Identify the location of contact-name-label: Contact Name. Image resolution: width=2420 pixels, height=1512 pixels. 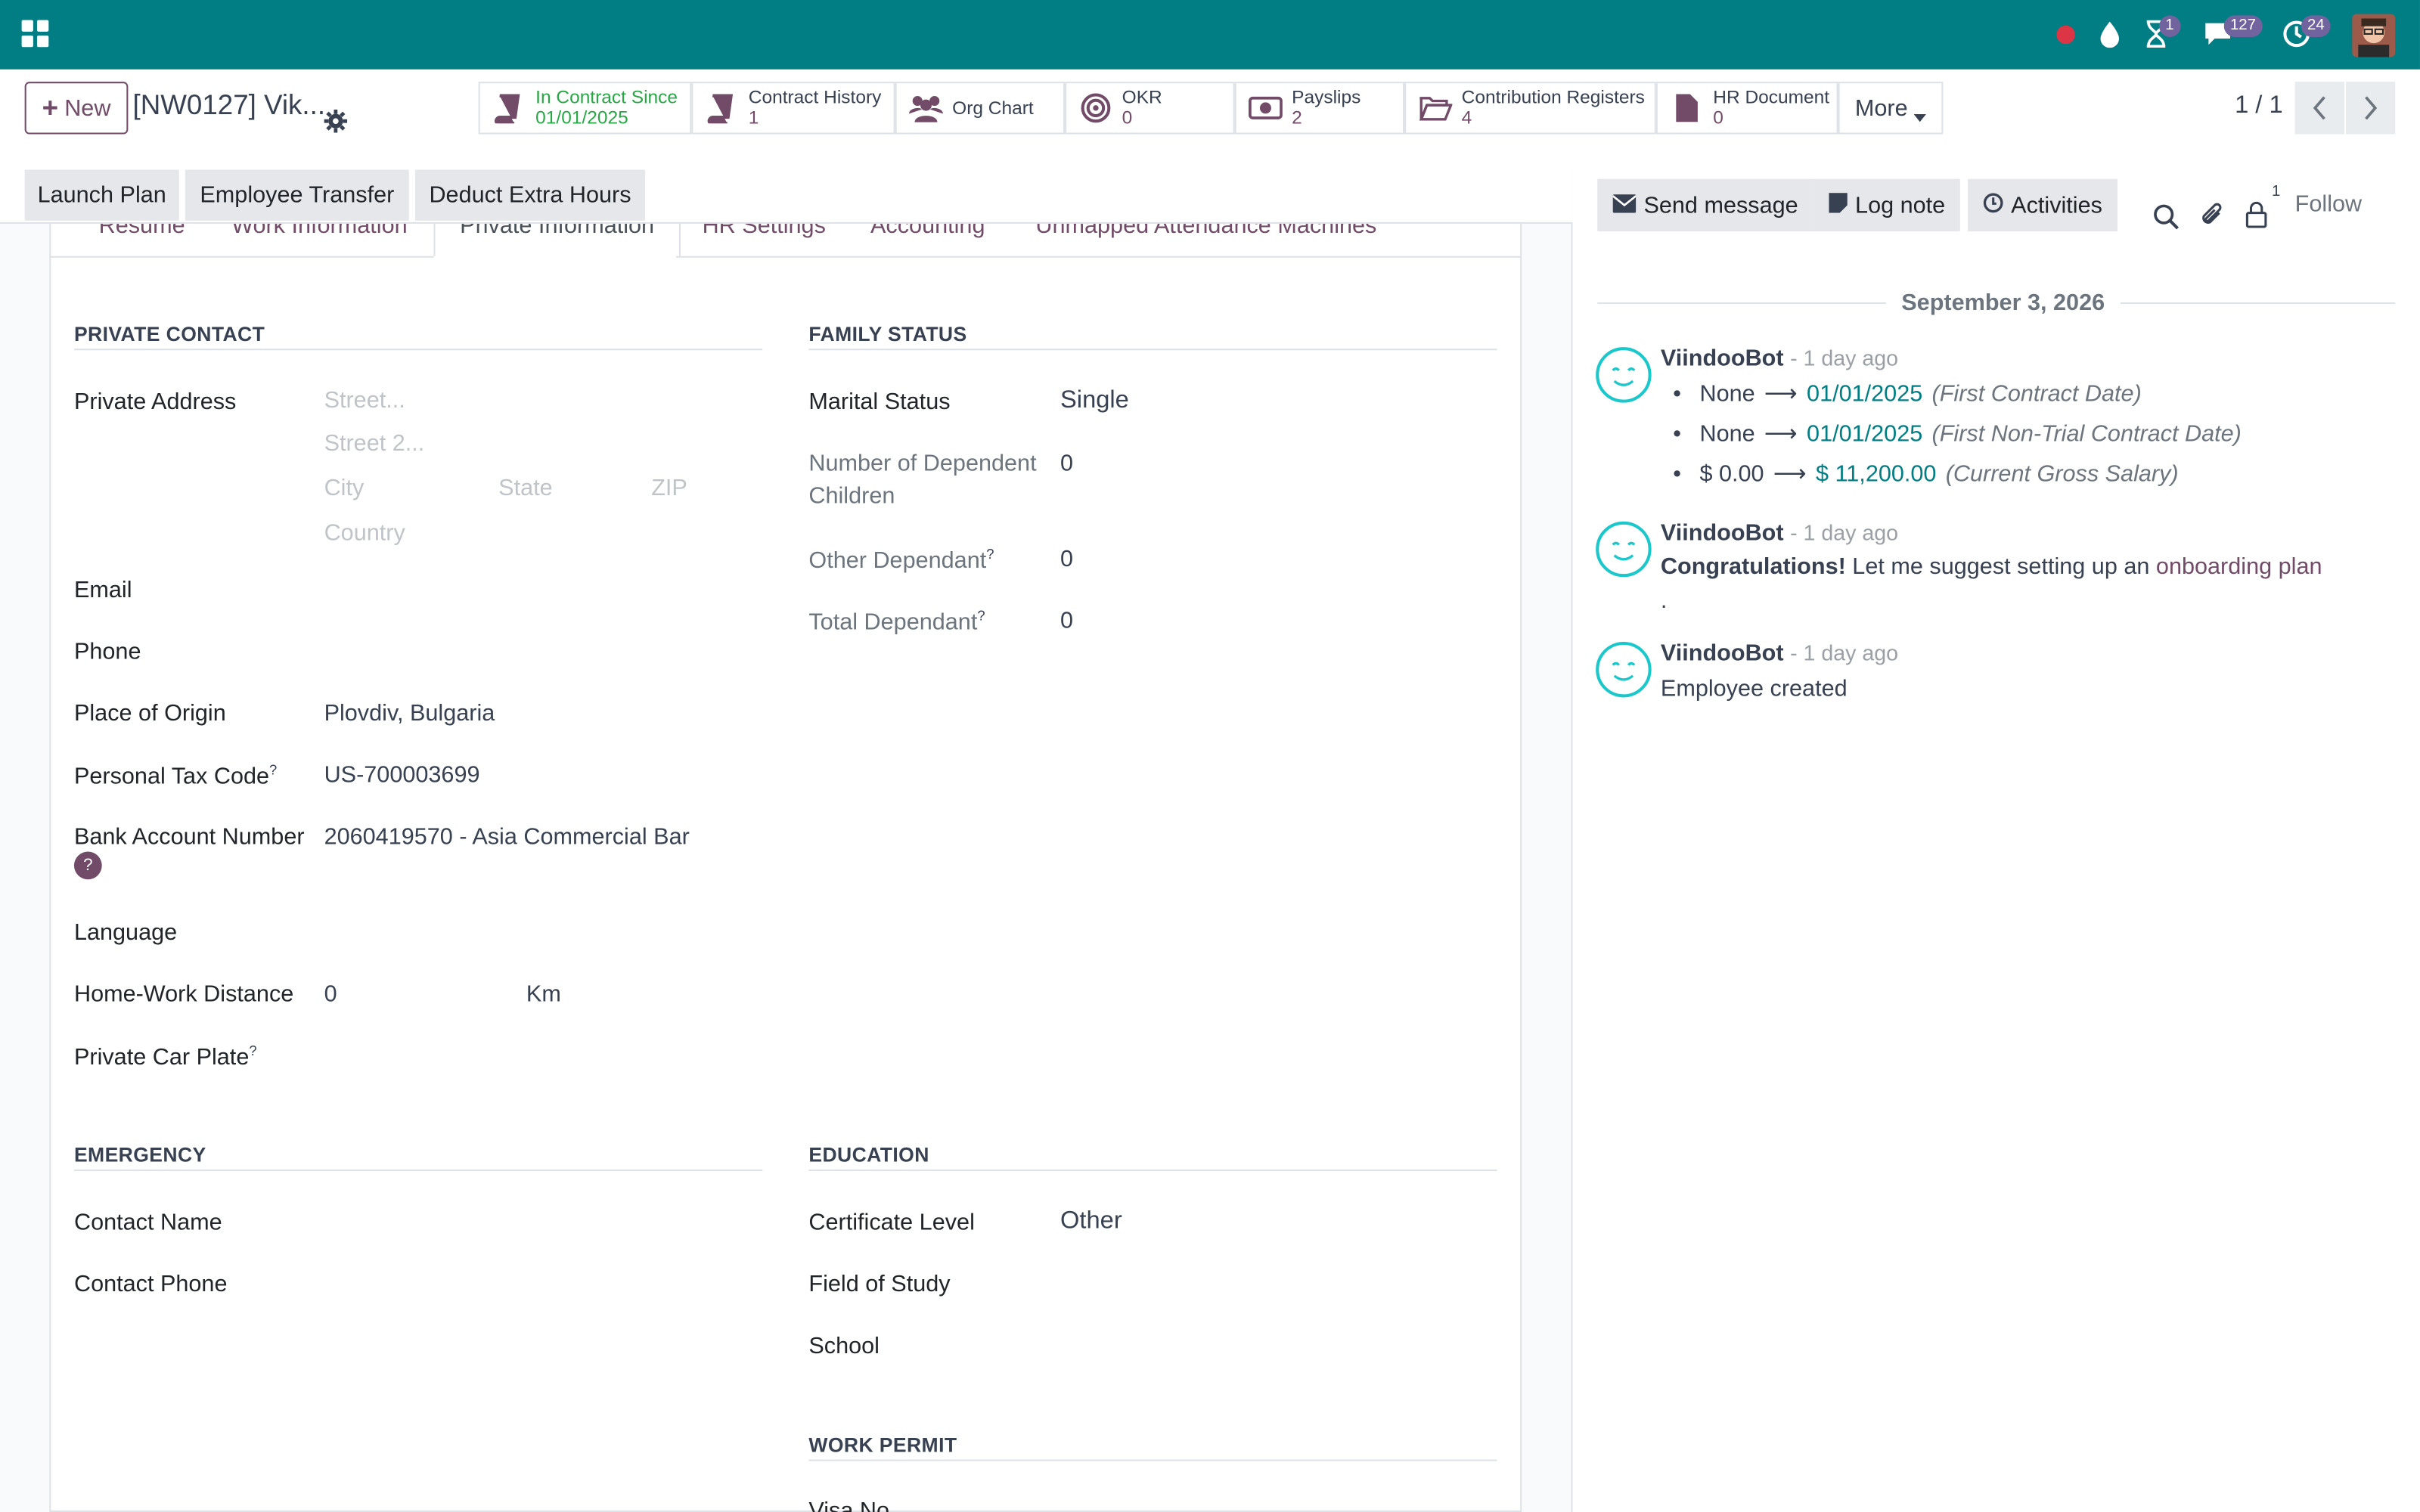
(147, 1222).